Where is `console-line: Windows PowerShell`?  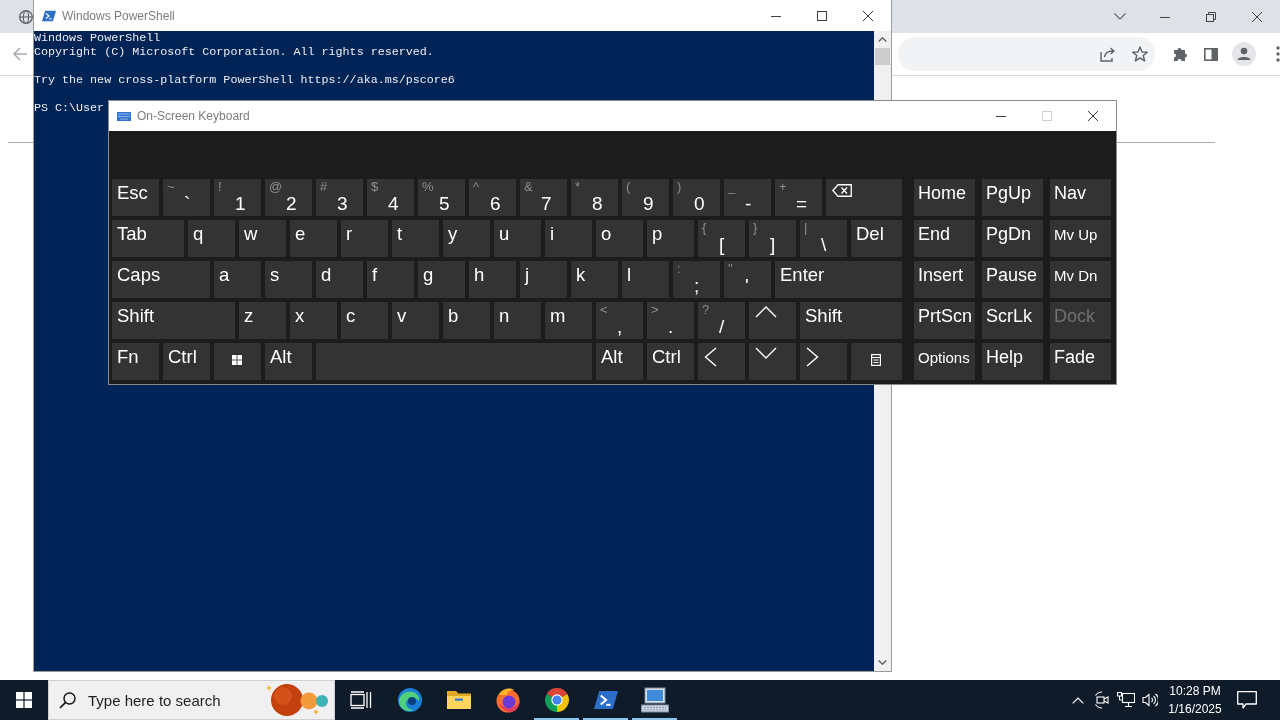
console-line: Windows PowerShell is located at coordinates (97, 38).